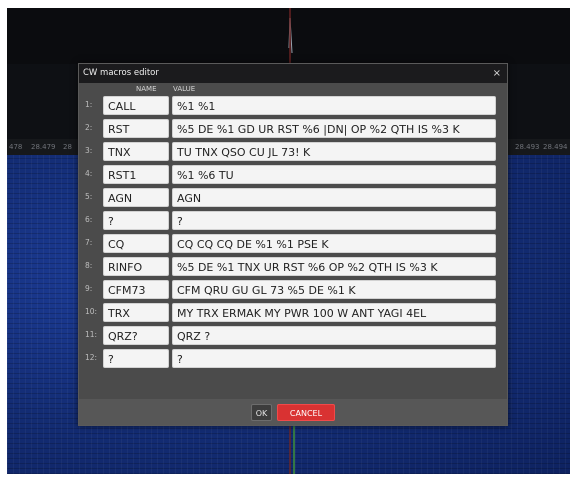 This screenshot has height=480, width=575. Describe the element at coordinates (67, 147) in the screenshot. I see `scale-label: 28` at that location.